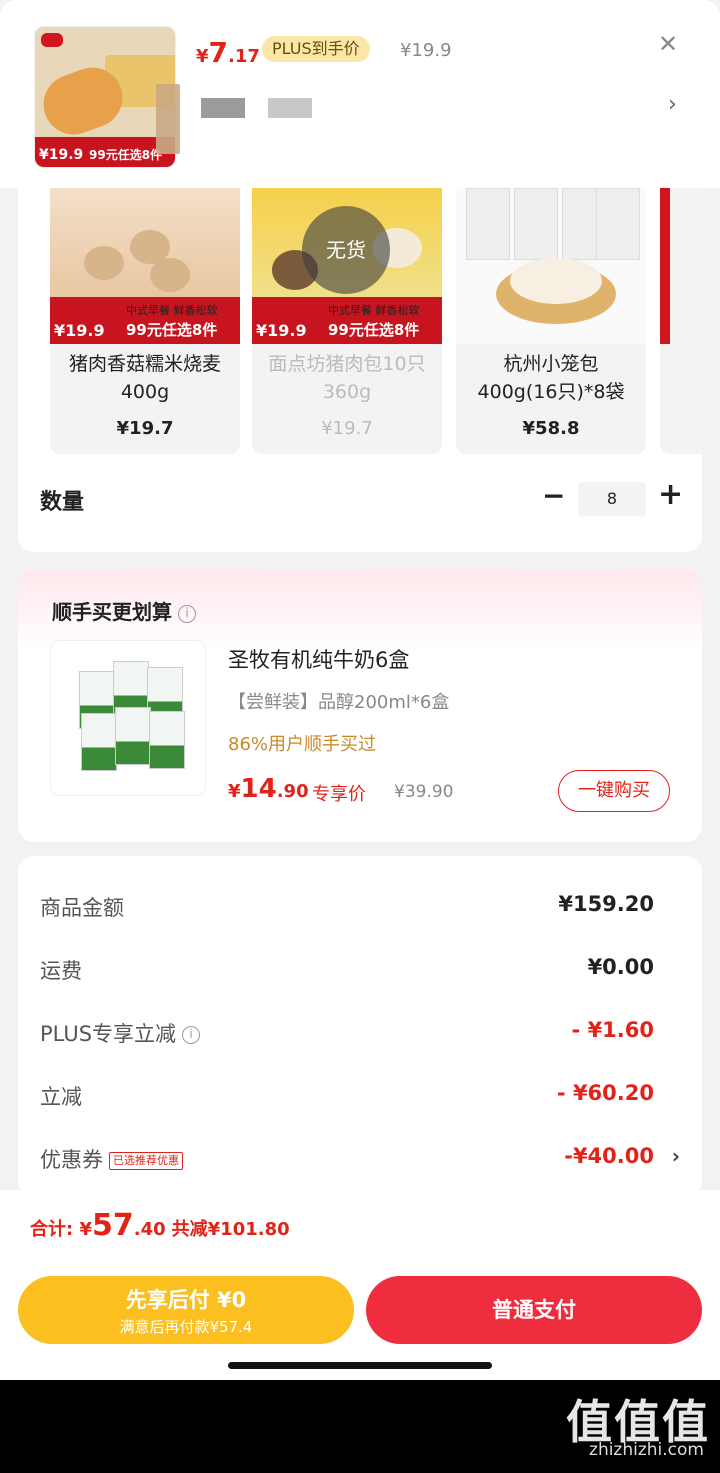 This screenshot has width=720, height=1473. I want to click on bundle-product-image, so click(128, 718).